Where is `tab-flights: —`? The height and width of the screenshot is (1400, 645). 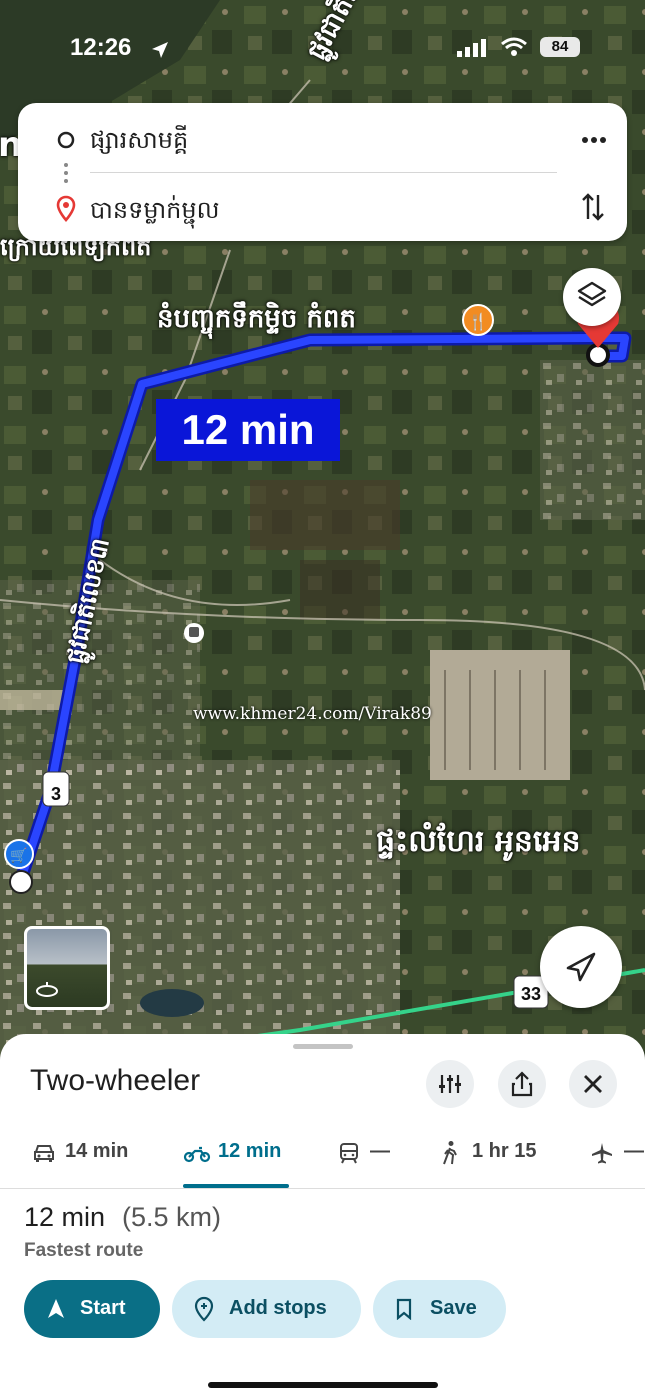 tab-flights: — is located at coordinates (617, 1159).